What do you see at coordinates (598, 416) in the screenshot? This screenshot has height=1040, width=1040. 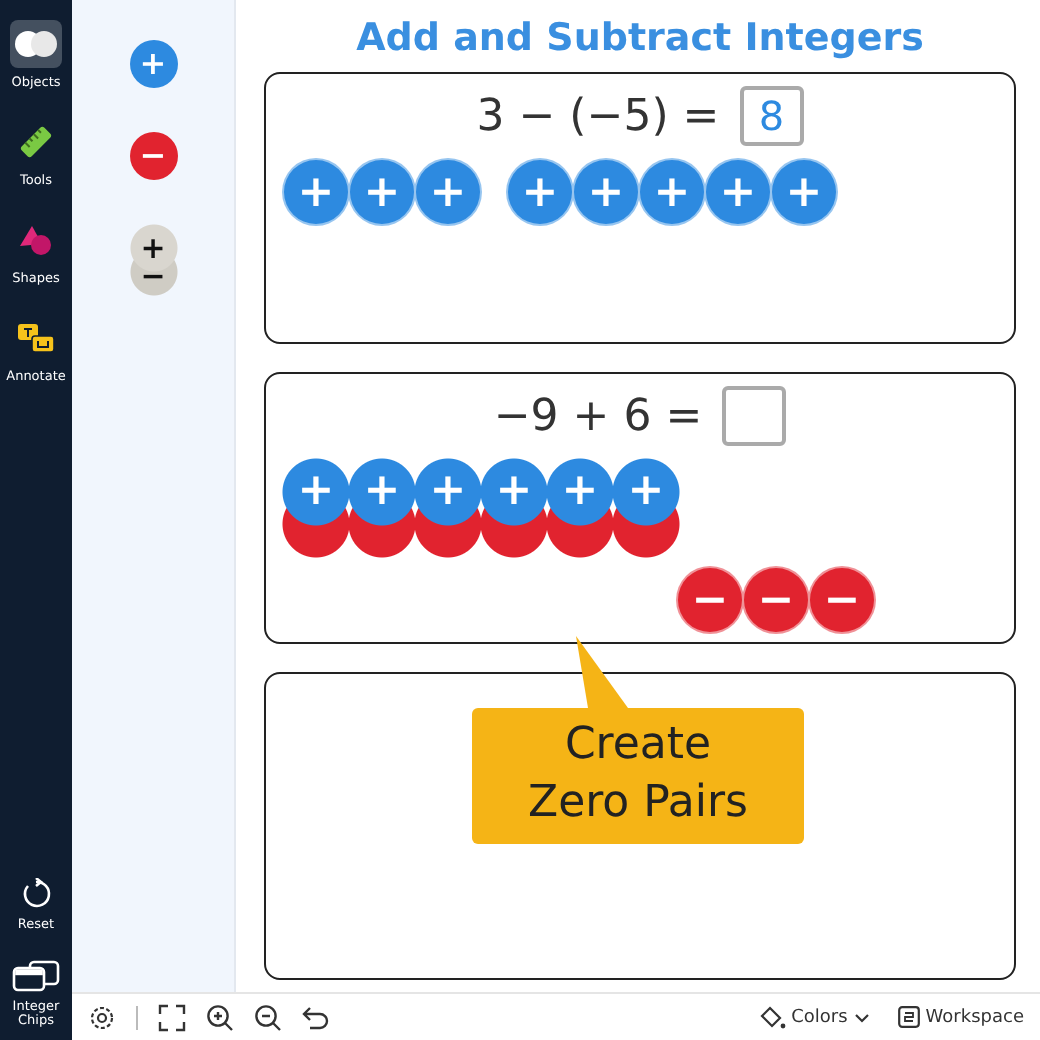 I see `equation: −9 + 6 =` at bounding box center [598, 416].